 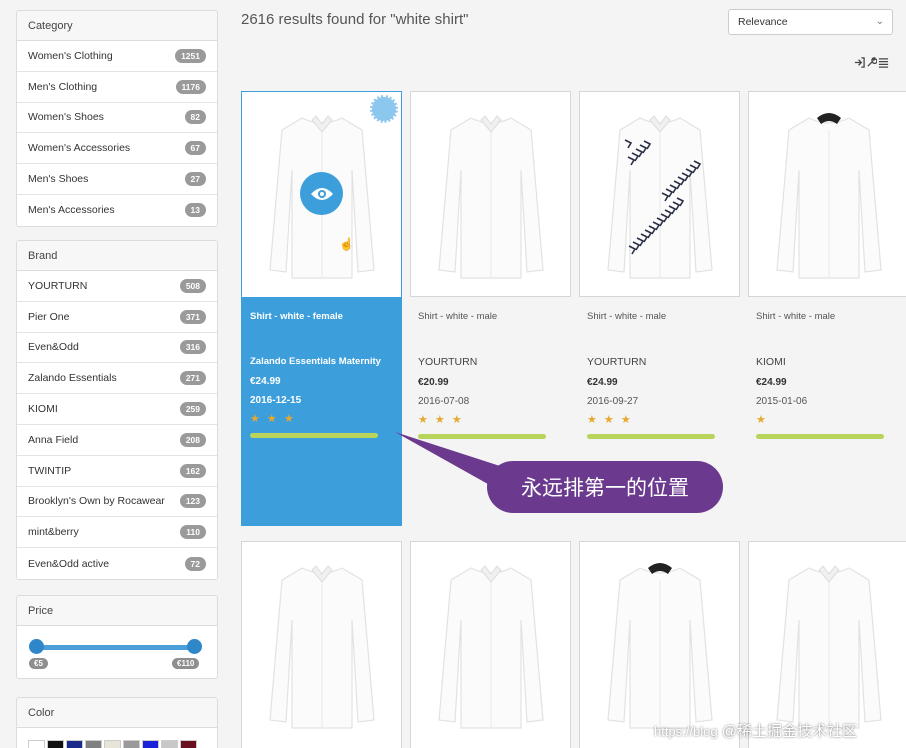 I want to click on color-panel: Color, so click(x=117, y=722).